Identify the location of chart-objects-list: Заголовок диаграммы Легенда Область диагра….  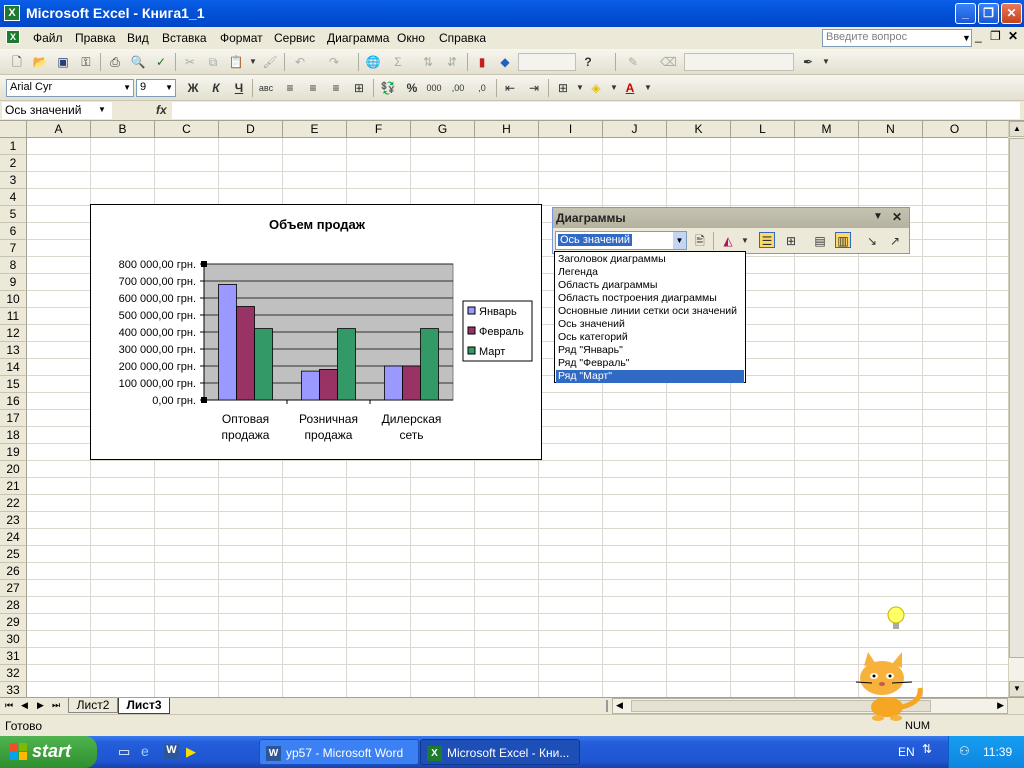
(650, 317).